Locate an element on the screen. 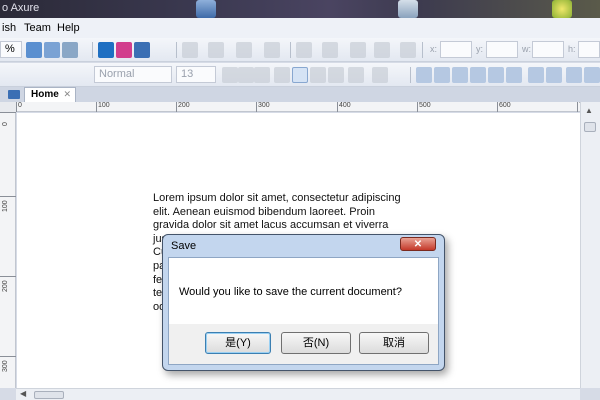  zoom-value: % is located at coordinates (10, 49).